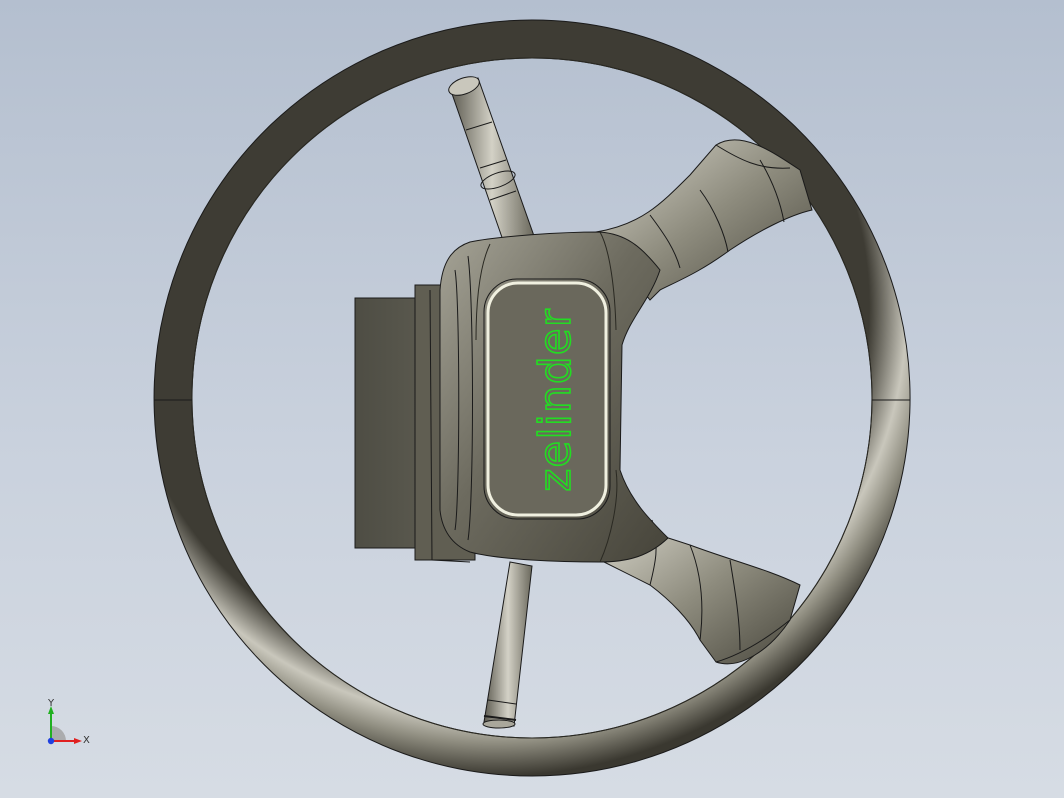 This screenshot has height=798, width=1064. I want to click on svg-text: zelinder, so click(555, 400).